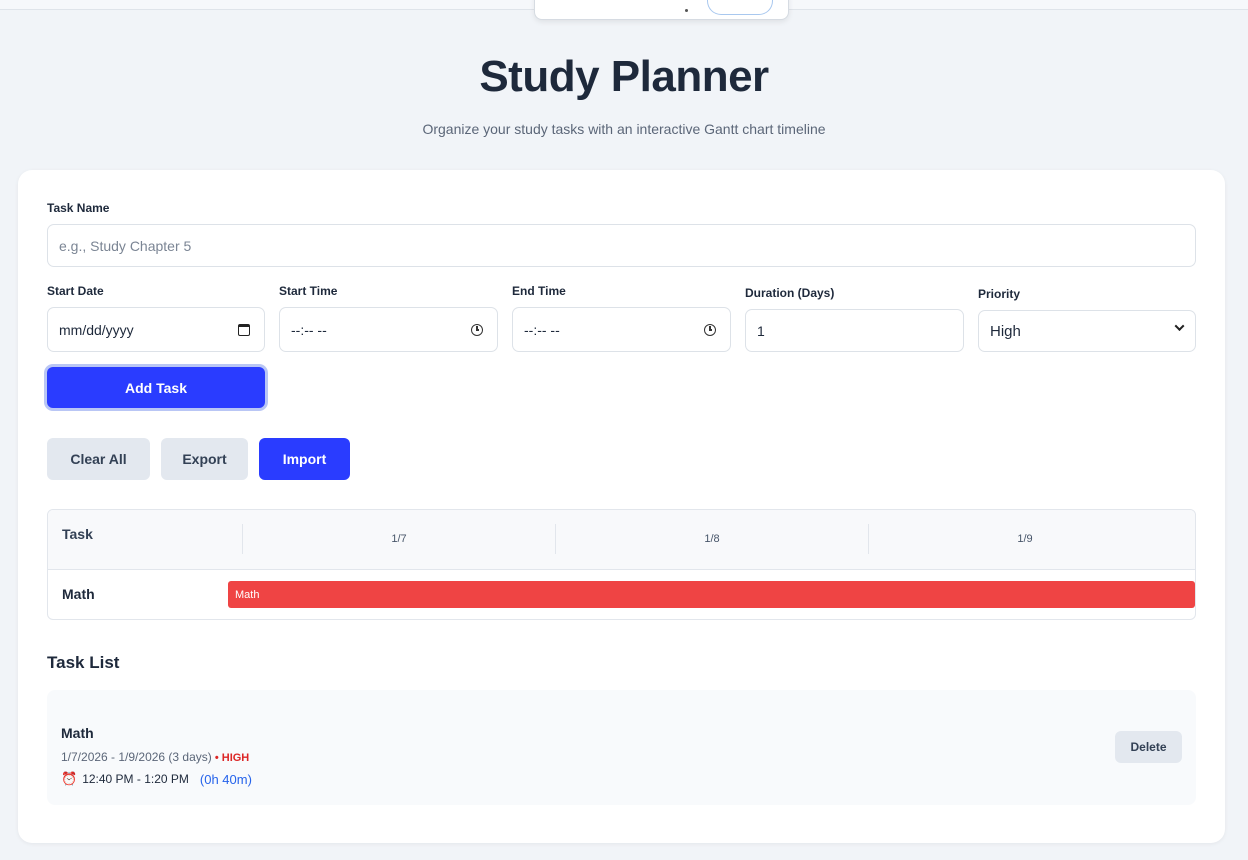 The width and height of the screenshot is (1248, 860). What do you see at coordinates (1179, 328) in the screenshot?
I see `chevron-down-icon` at bounding box center [1179, 328].